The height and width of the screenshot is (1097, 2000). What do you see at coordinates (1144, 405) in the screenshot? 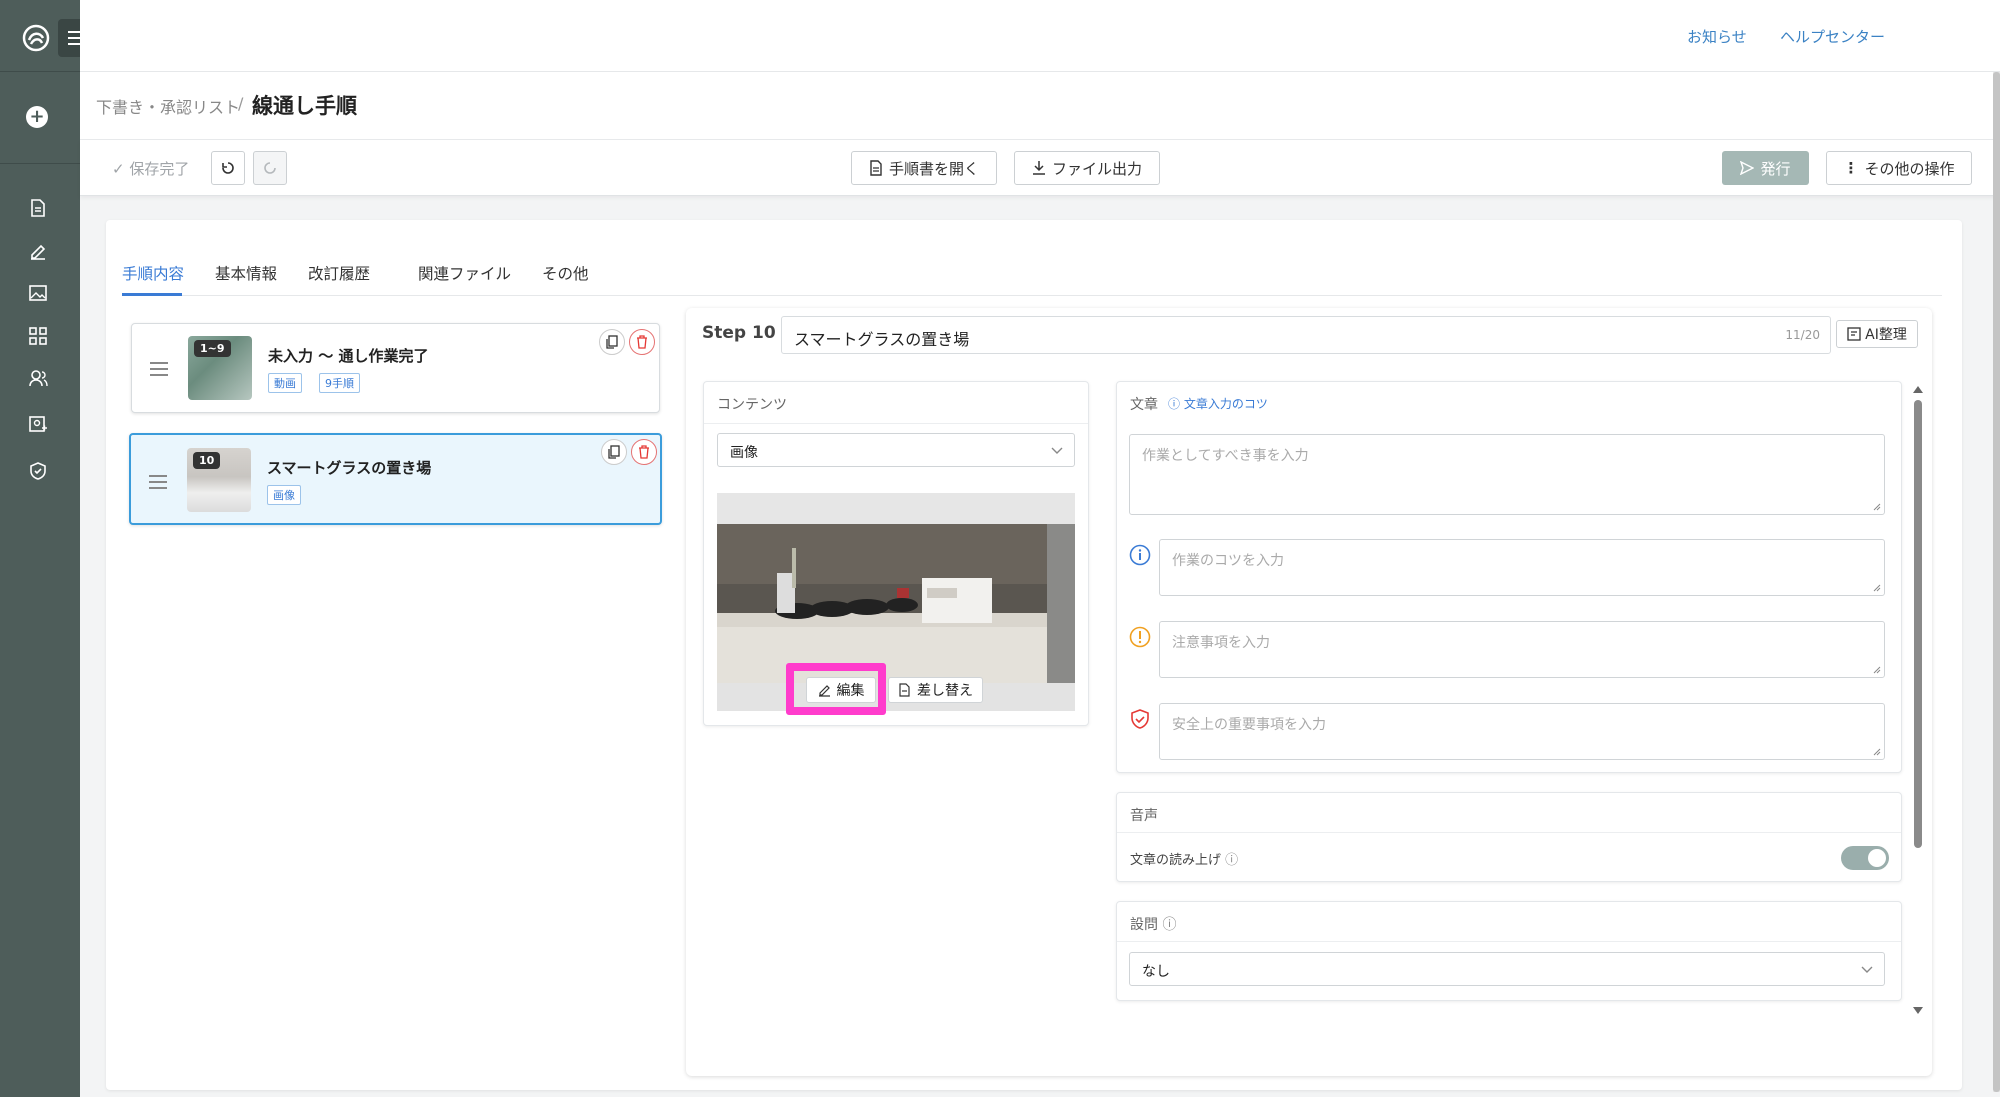
I see `text-label: 文章` at bounding box center [1144, 405].